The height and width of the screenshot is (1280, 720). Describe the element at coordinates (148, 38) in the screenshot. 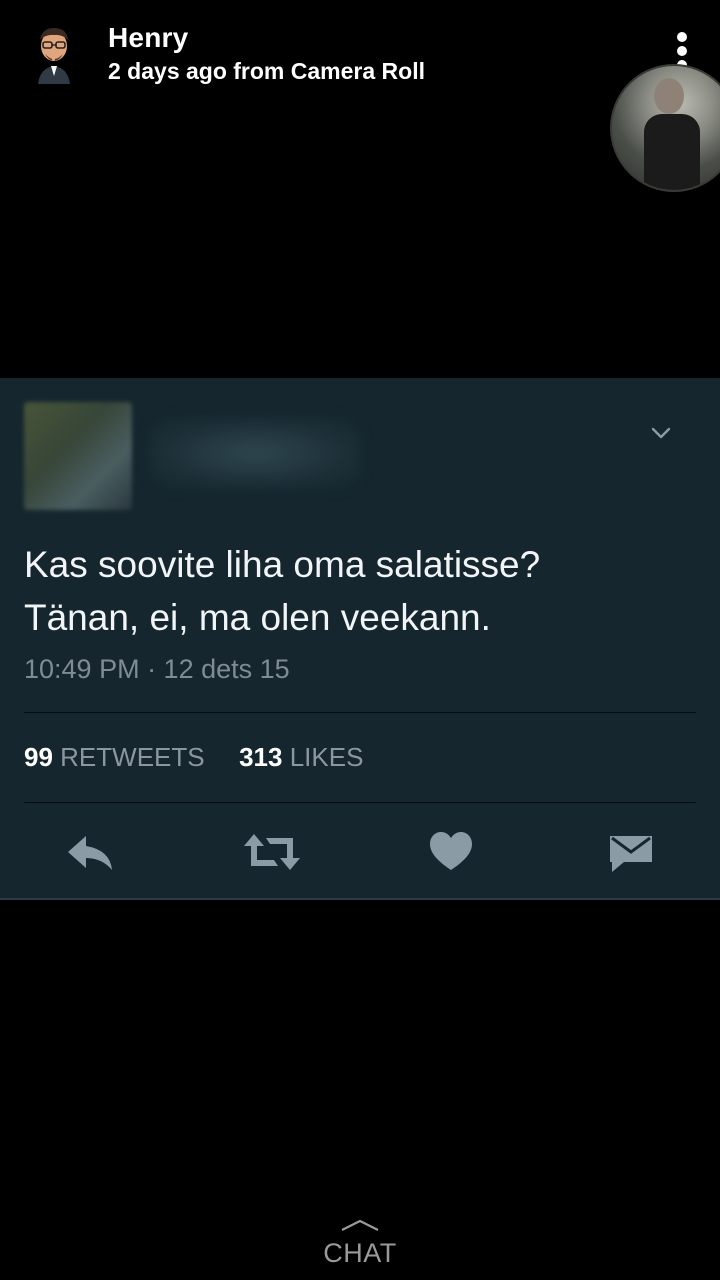

I see `sender-name: Henry` at that location.